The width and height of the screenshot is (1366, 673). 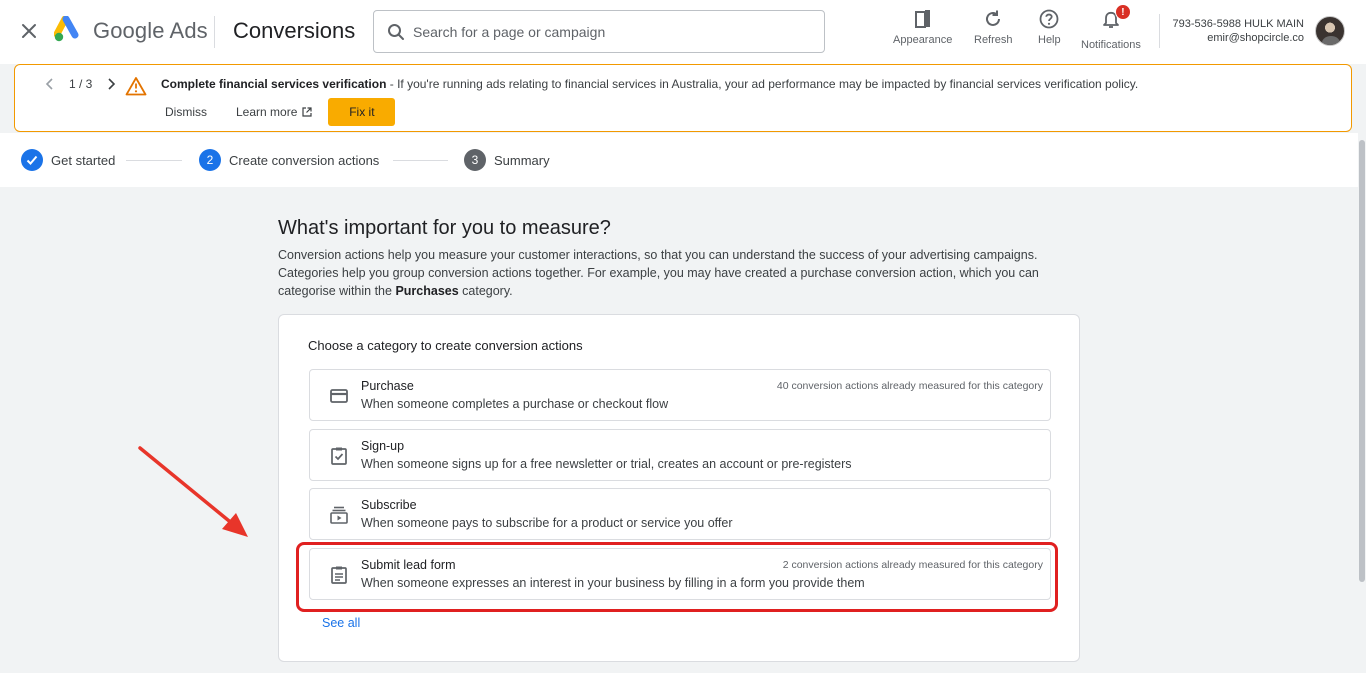 I want to click on notifications-button: ! Notifications, so click(x=1111, y=27).